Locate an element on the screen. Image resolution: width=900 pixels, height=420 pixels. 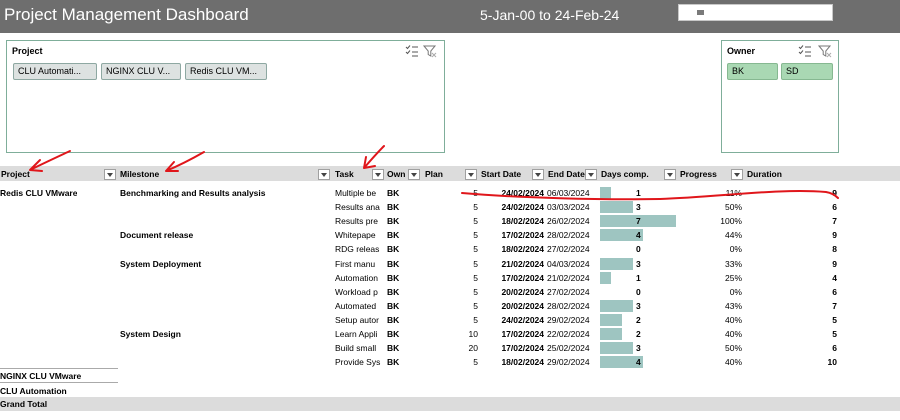
duration-value: 8 is located at coordinates (834, 249).